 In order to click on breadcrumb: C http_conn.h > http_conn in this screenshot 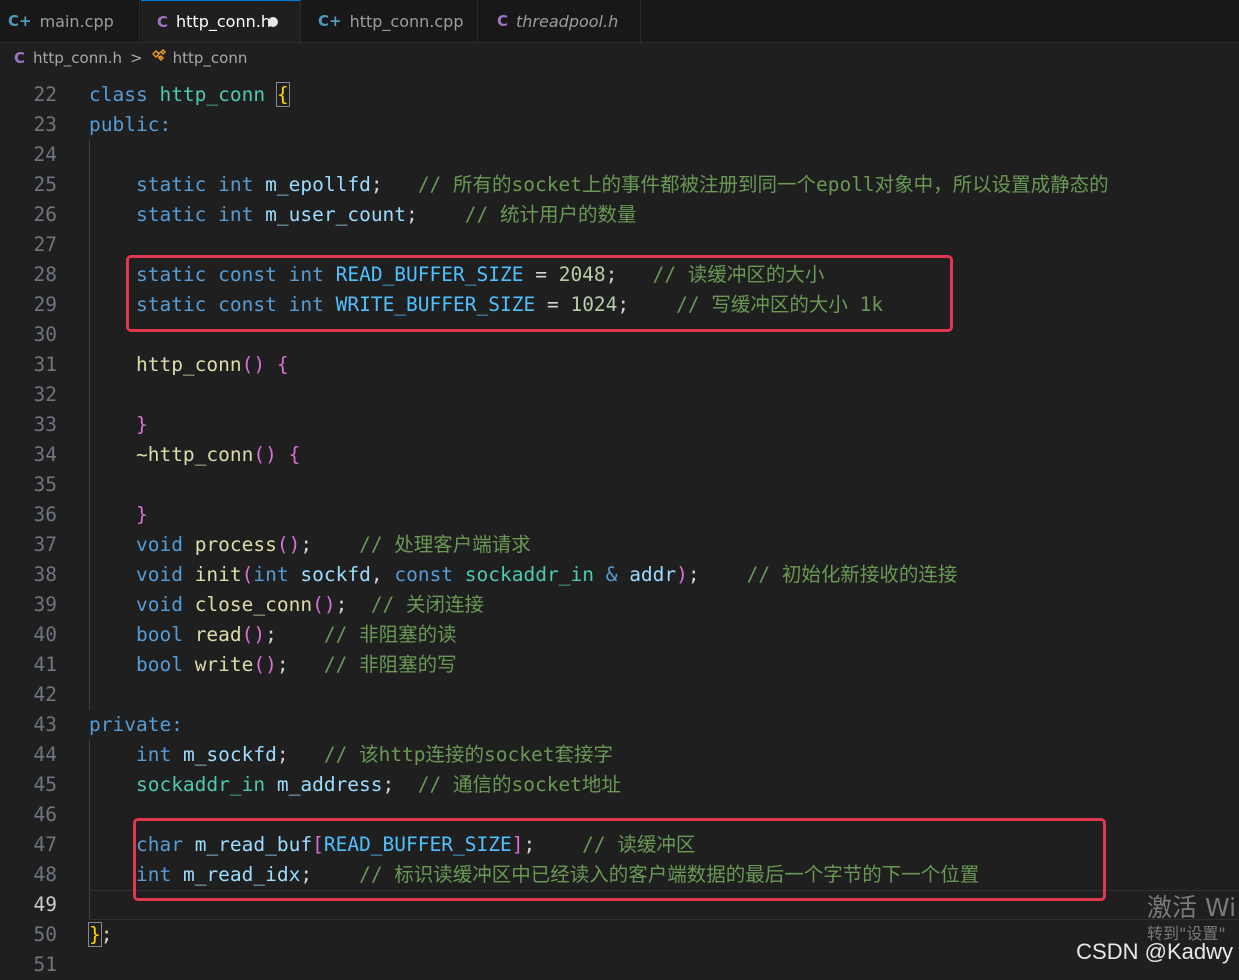, I will do `click(619, 57)`.